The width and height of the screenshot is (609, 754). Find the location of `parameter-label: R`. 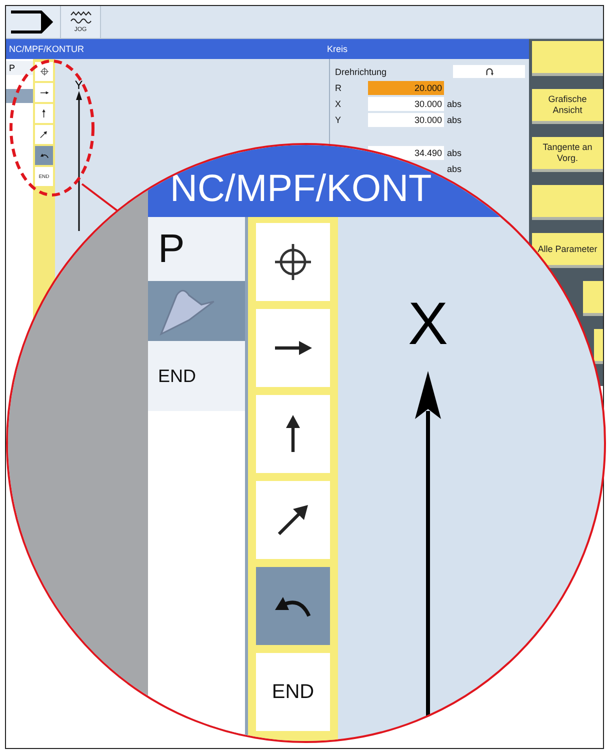

parameter-label: R is located at coordinates (338, 87).